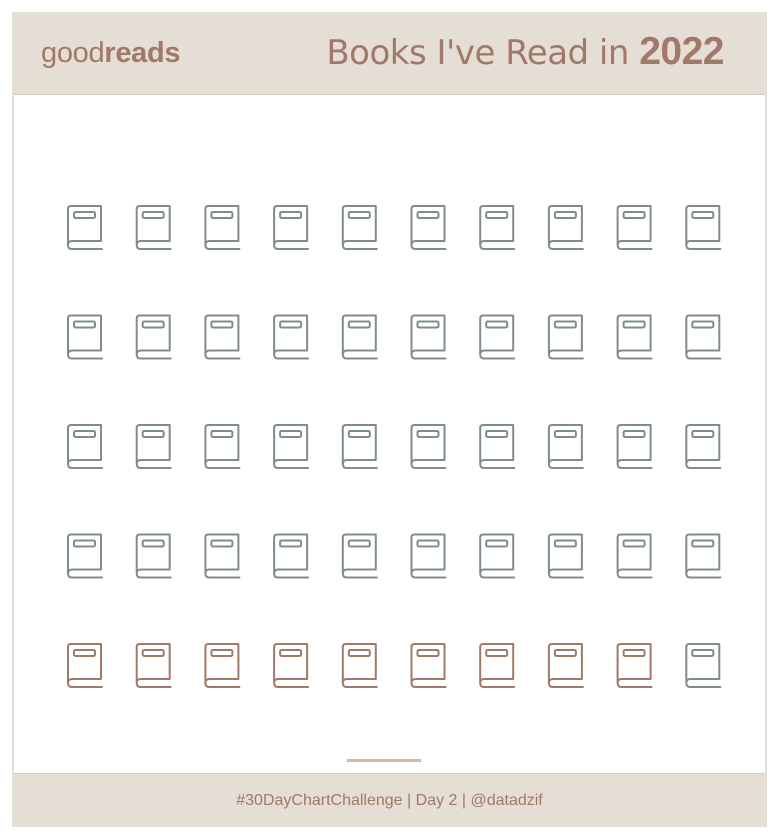  I want to click on logo-bold-text: reads, so click(142, 53).